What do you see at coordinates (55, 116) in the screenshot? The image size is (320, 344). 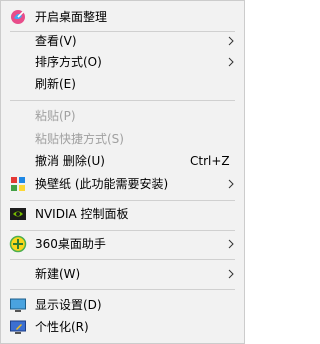 I see `menu-item-label: 粘贴(P)` at bounding box center [55, 116].